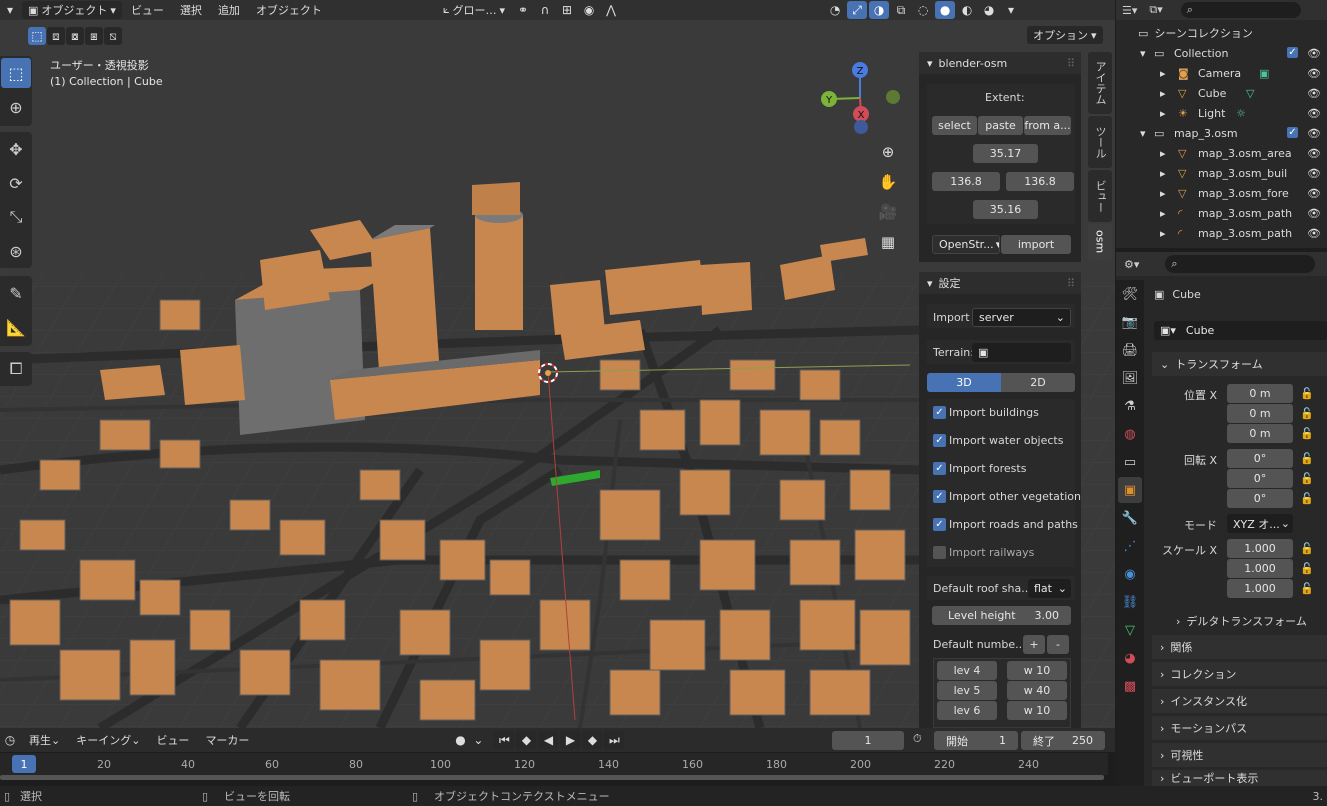  I want to click on scale-z-field: 1.000, so click(1260, 588).